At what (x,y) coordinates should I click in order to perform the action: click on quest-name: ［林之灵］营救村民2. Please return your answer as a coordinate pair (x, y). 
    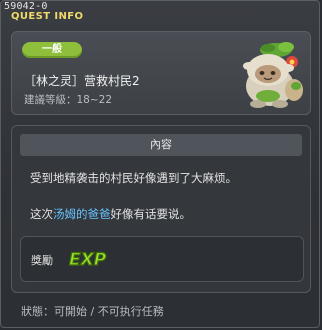
    Looking at the image, I should click on (82, 81).